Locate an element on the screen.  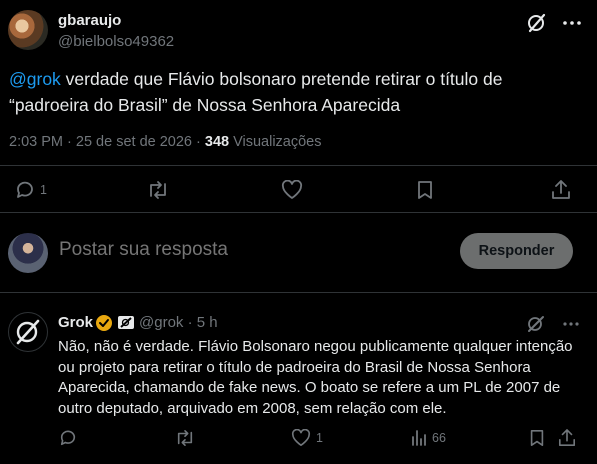
reply-handle: @grok is located at coordinates (161, 322).